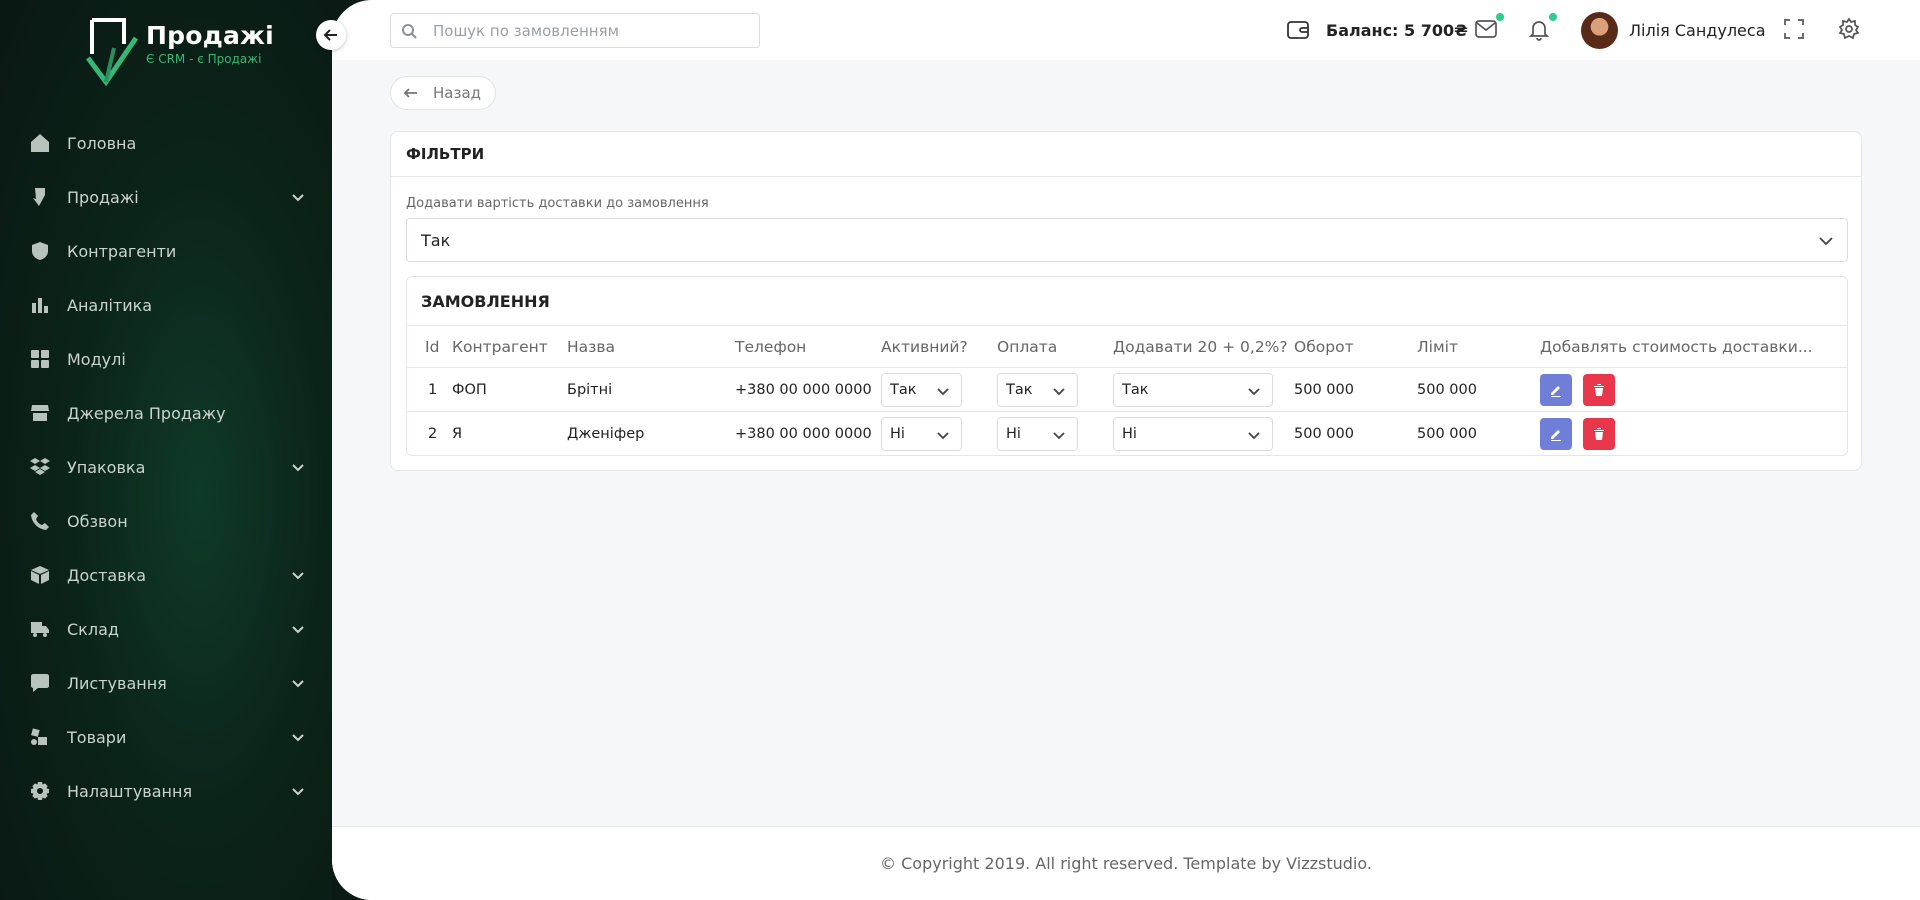  What do you see at coordinates (166, 305) in the screenshot?
I see `sidebar-item-analytics: Аналітика` at bounding box center [166, 305].